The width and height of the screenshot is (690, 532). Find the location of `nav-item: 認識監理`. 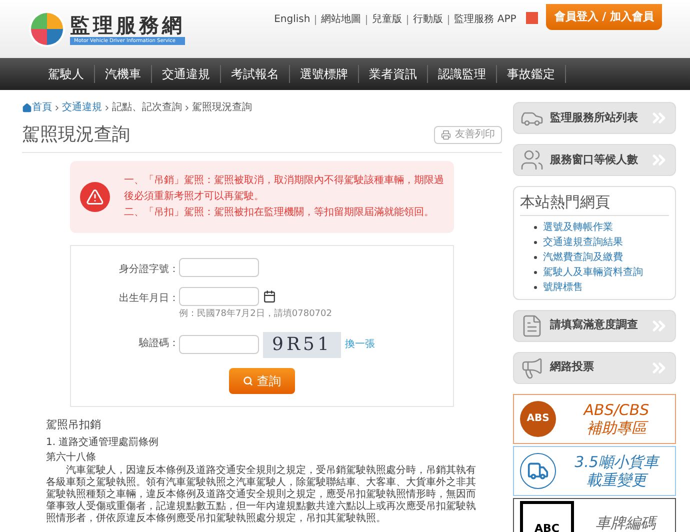

nav-item: 認識監理 is located at coordinates (462, 74).